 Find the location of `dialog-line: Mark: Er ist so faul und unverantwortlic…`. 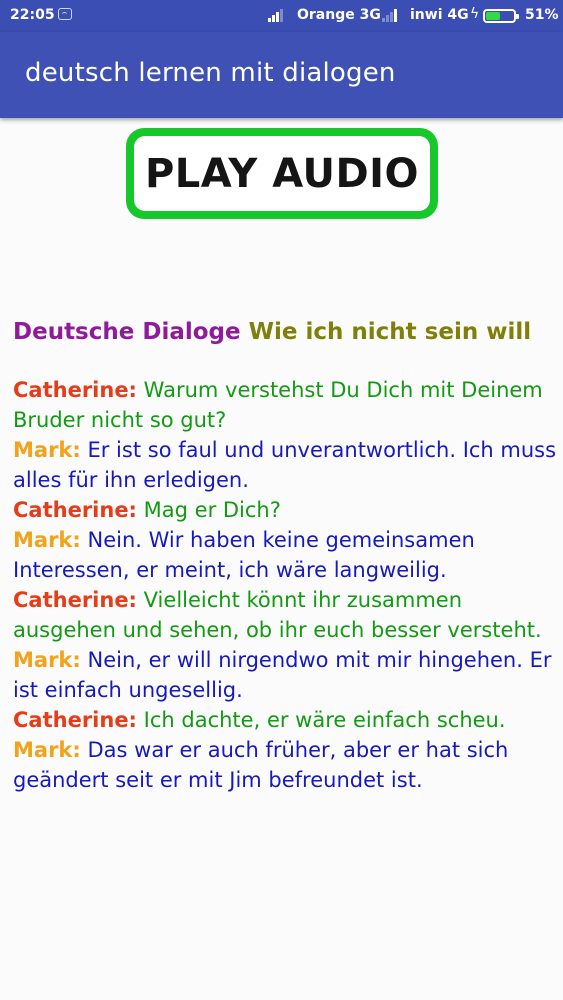

dialog-line: Mark: Er ist so faul und unverantwortlic… is located at coordinates (285, 465).